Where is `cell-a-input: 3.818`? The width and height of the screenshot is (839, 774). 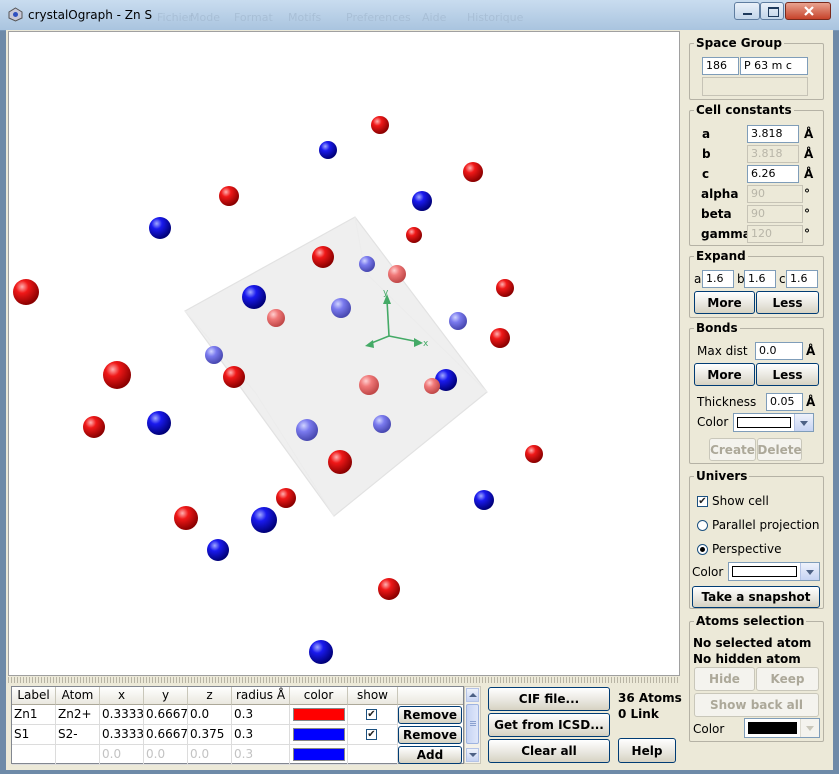
cell-a-input: 3.818 is located at coordinates (773, 134).